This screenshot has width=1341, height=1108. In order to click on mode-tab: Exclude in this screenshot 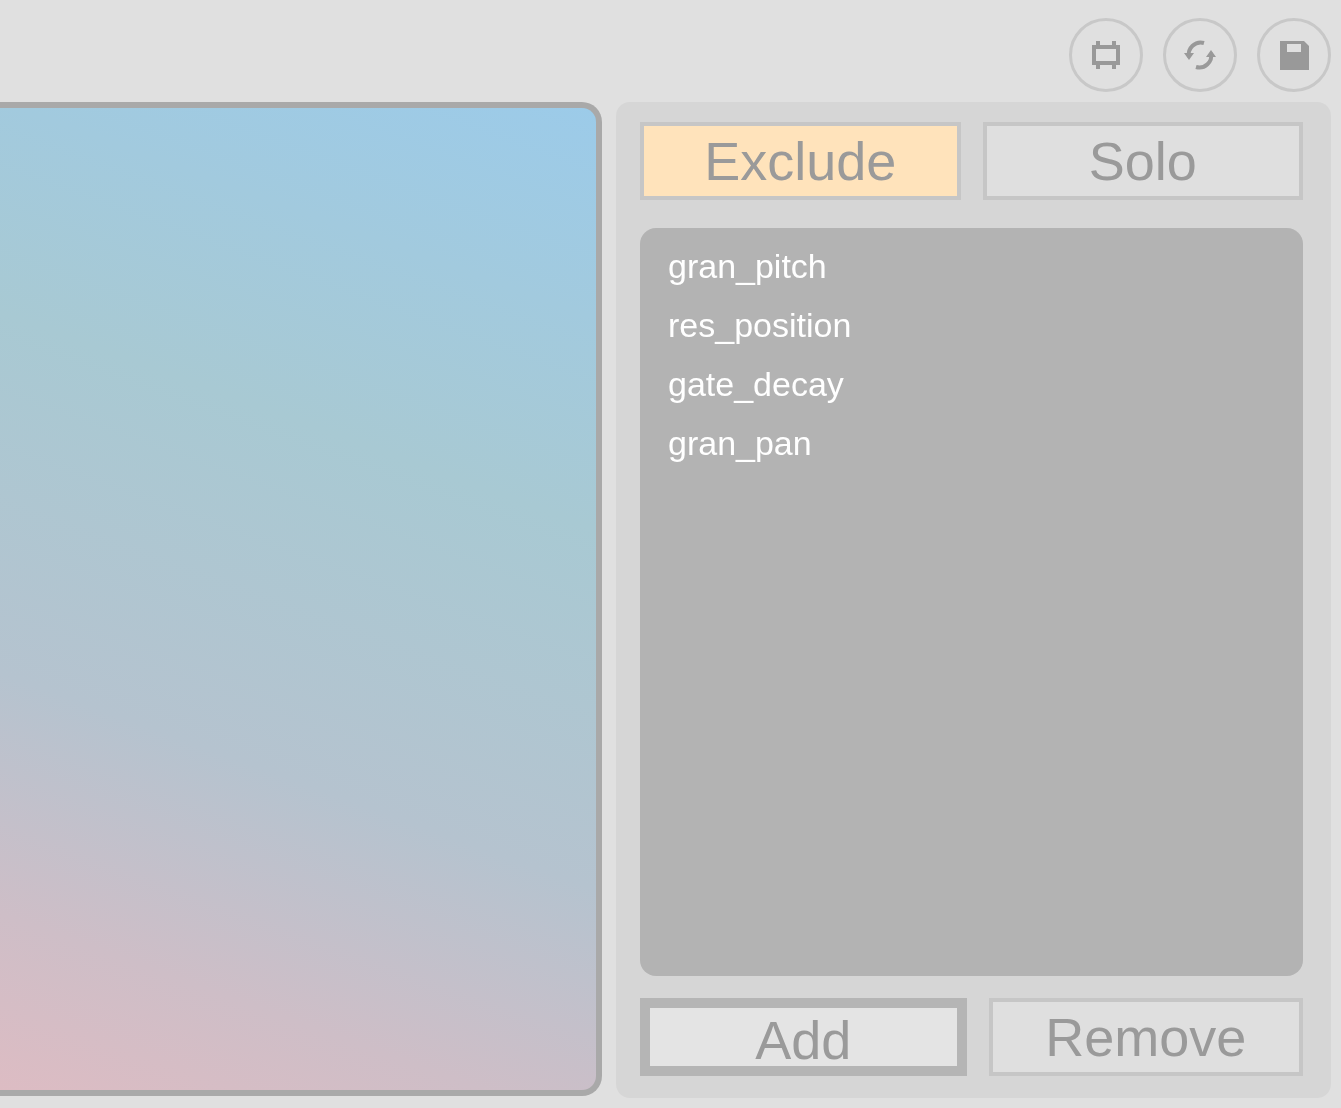, I will do `click(800, 161)`.